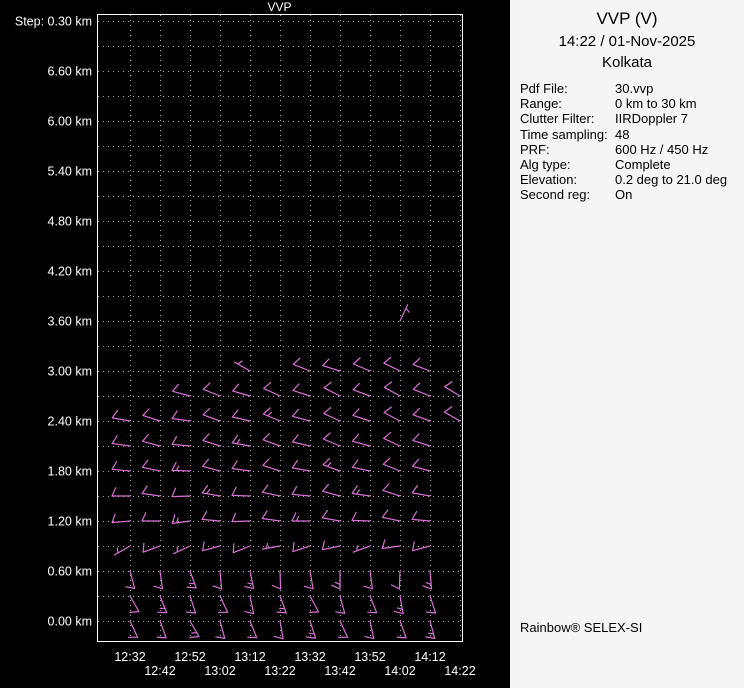 The height and width of the screenshot is (688, 744). Describe the element at coordinates (70, 622) in the screenshot. I see `y-tick-label: 0.00 km` at that location.